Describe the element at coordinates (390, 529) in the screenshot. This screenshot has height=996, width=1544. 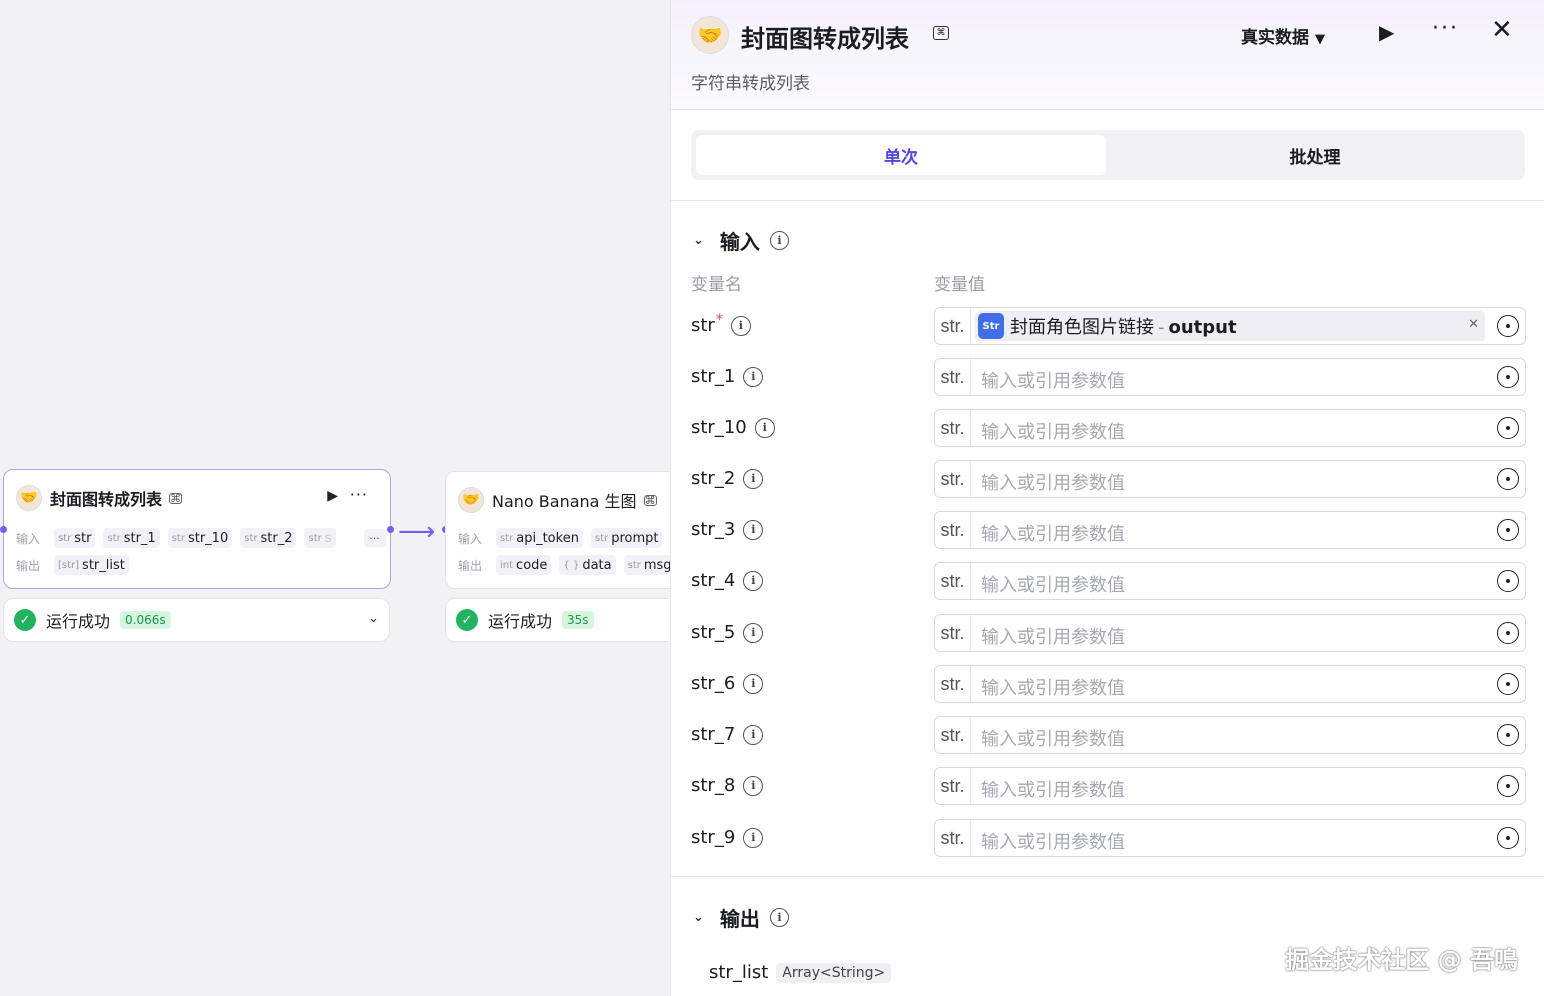
I see `node1-out-port` at that location.